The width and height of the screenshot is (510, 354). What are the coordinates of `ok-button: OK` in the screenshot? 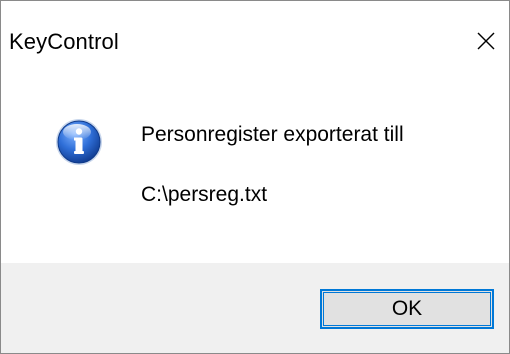 It's located at (407, 309).